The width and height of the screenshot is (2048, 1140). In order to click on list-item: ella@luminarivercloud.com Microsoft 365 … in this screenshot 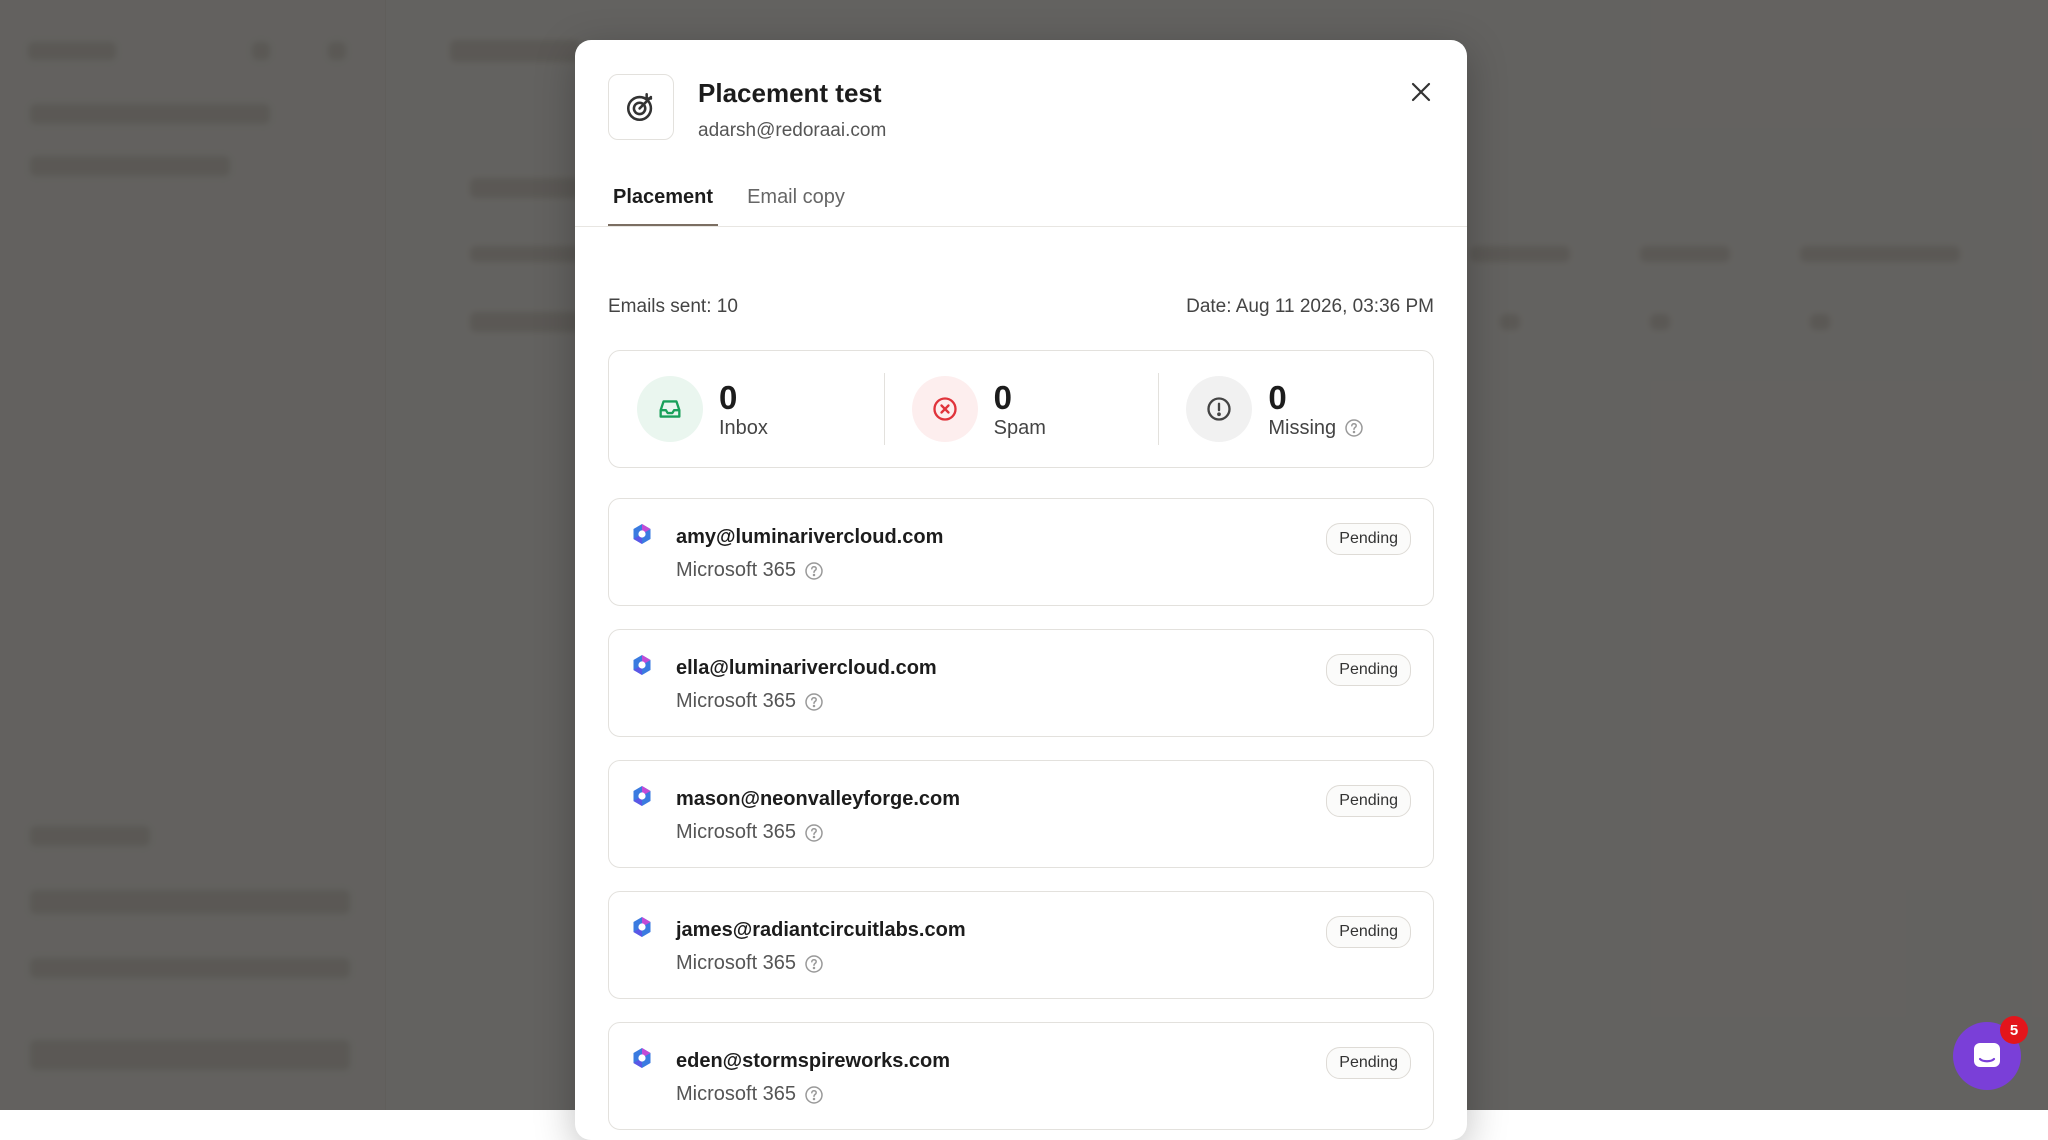, I will do `click(1021, 683)`.